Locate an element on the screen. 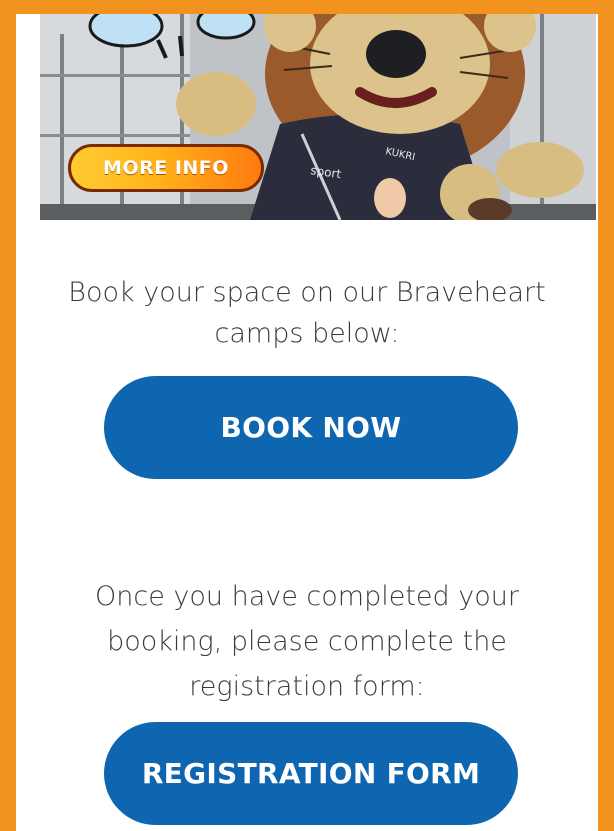 This screenshot has height=831, width=614. registration-note-line-1: Once you have completed your is located at coordinates (307, 596).